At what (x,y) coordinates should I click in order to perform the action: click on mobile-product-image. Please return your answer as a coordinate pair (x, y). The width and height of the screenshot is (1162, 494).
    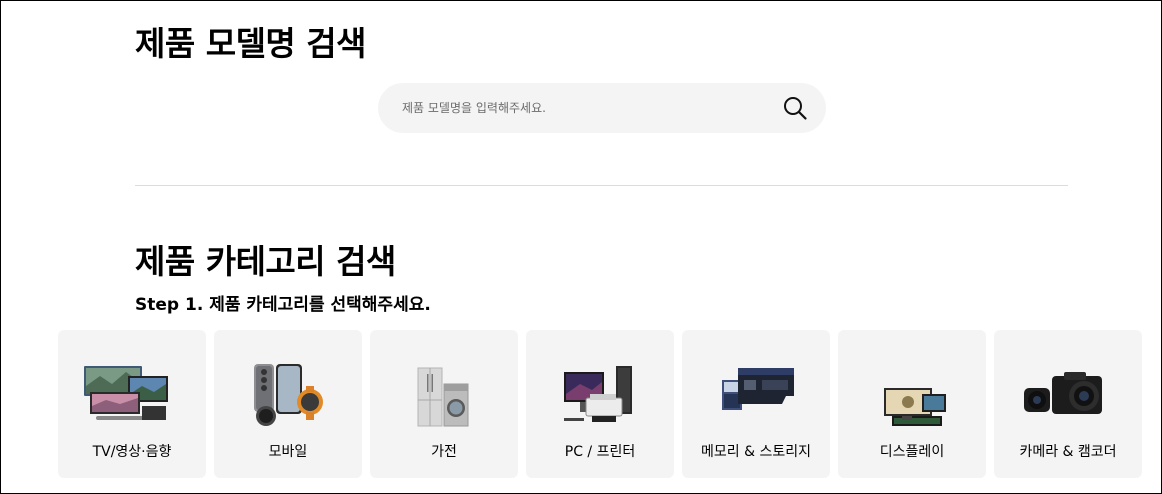
    Looking at the image, I should click on (288, 395).